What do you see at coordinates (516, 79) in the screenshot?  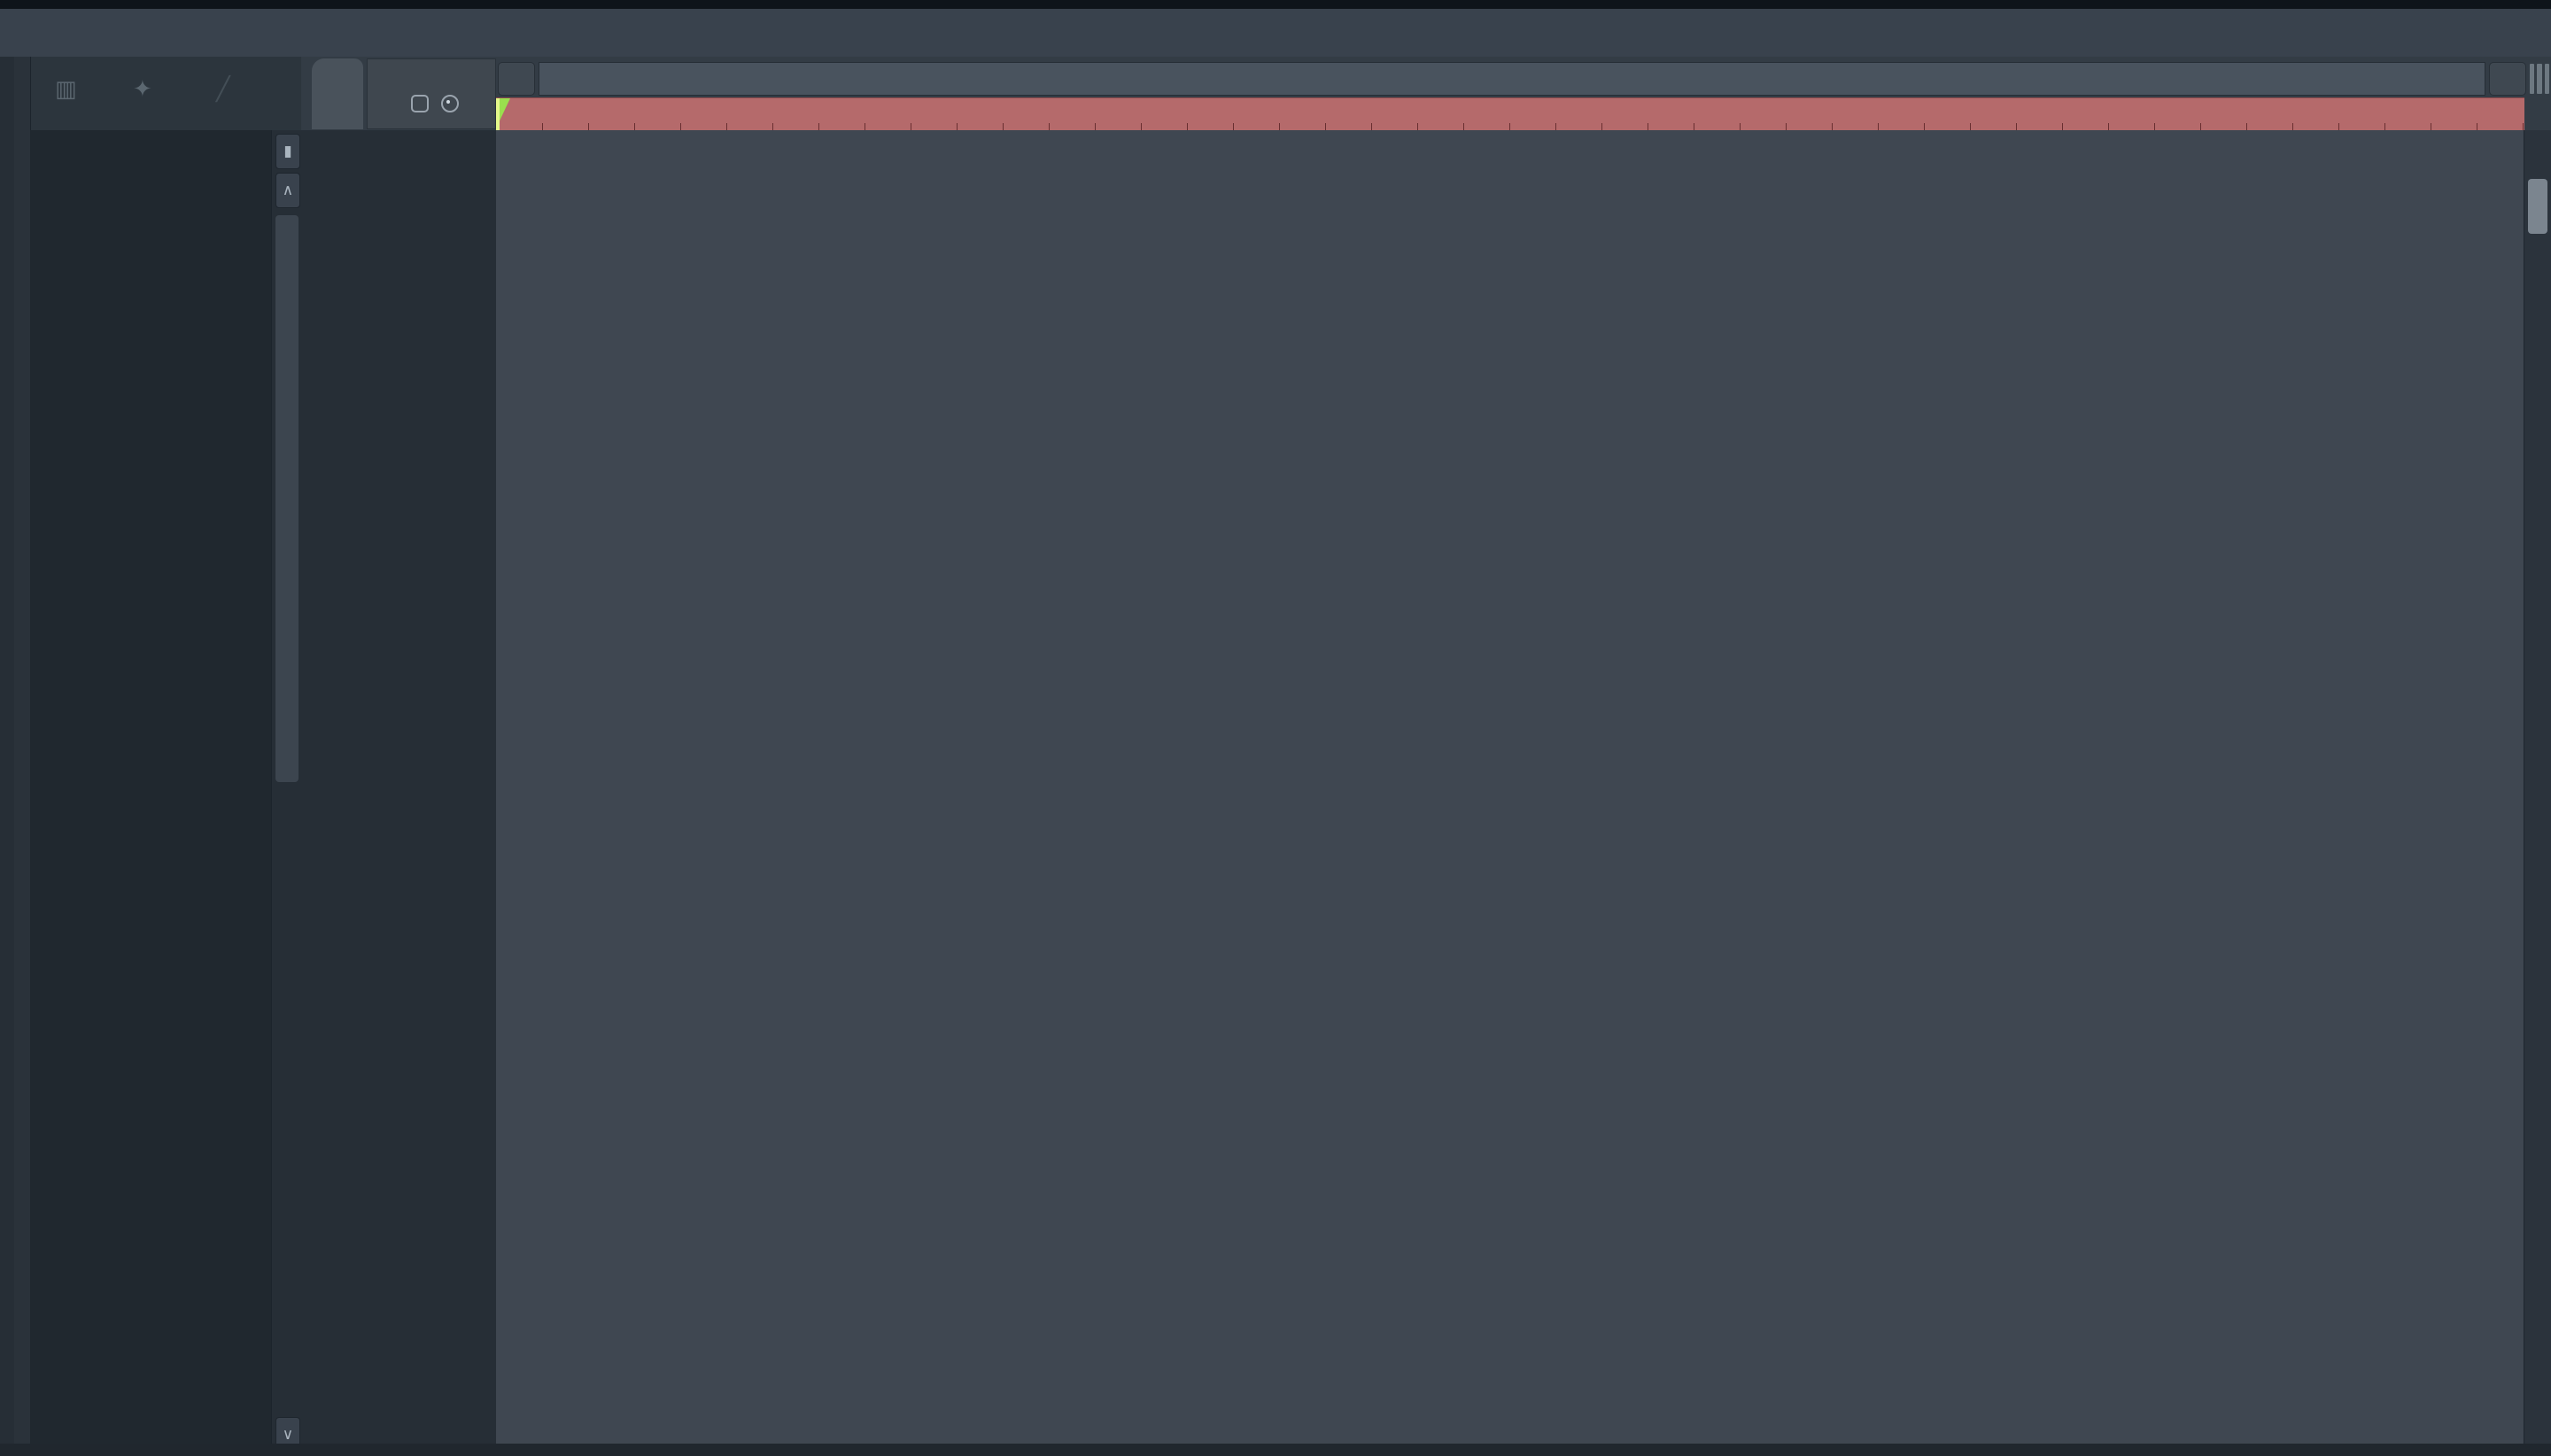 I see `scroll-left-button` at bounding box center [516, 79].